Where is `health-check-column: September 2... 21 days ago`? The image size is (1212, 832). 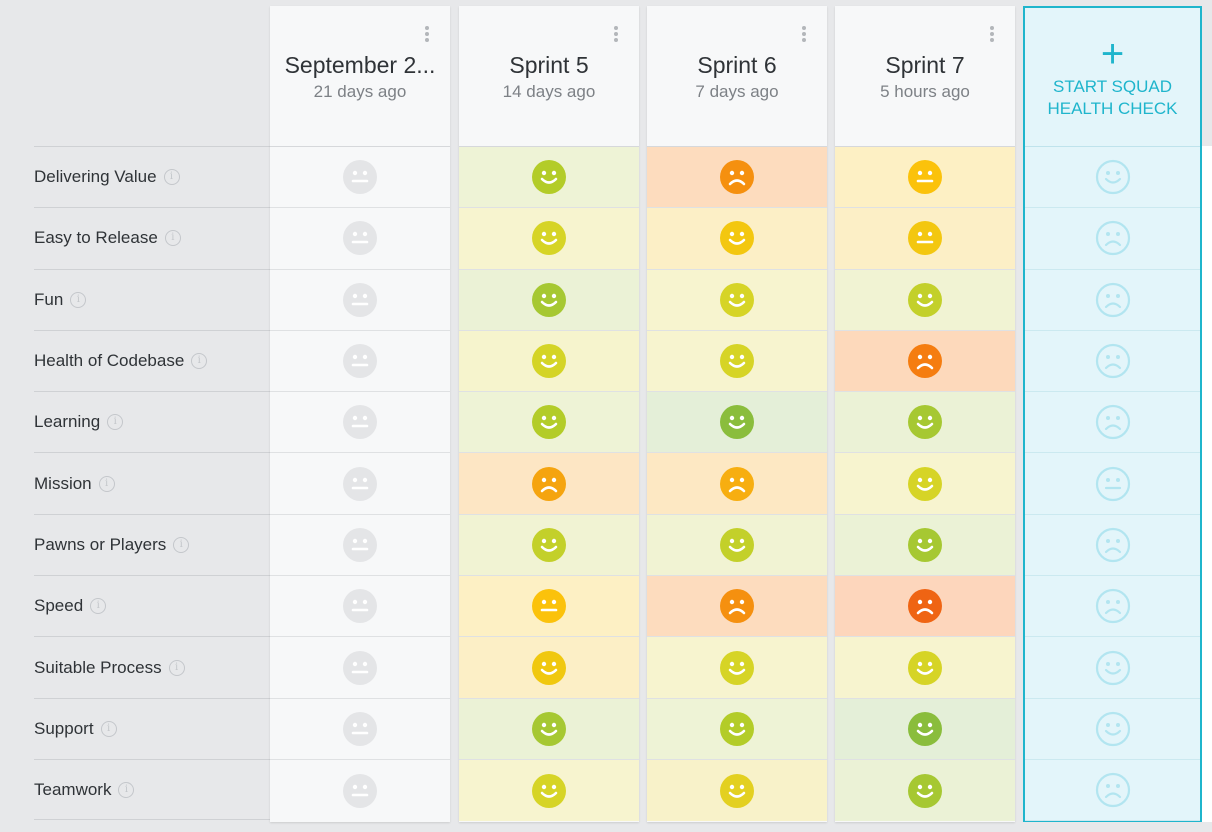
health-check-column: September 2... 21 days ago is located at coordinates (360, 414).